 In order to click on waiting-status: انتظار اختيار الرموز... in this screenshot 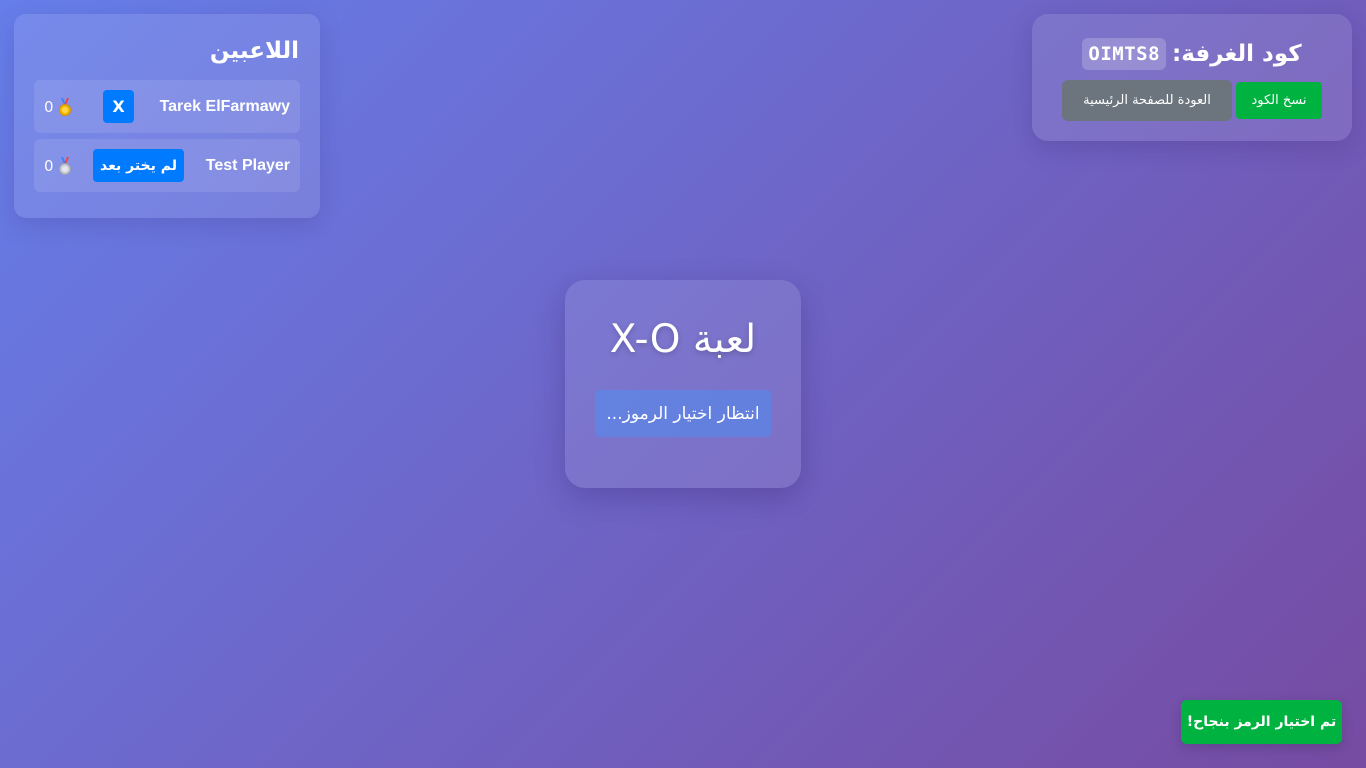, I will do `click(683, 413)`.